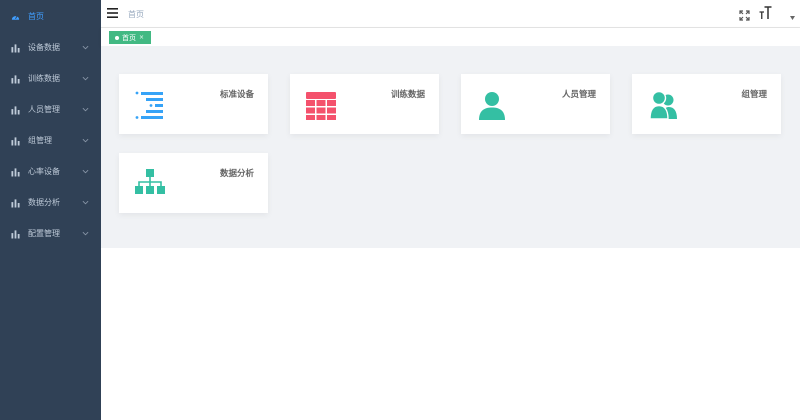  Describe the element at coordinates (44, 47) in the screenshot. I see `sidebar-item-label: 设备数据` at that location.